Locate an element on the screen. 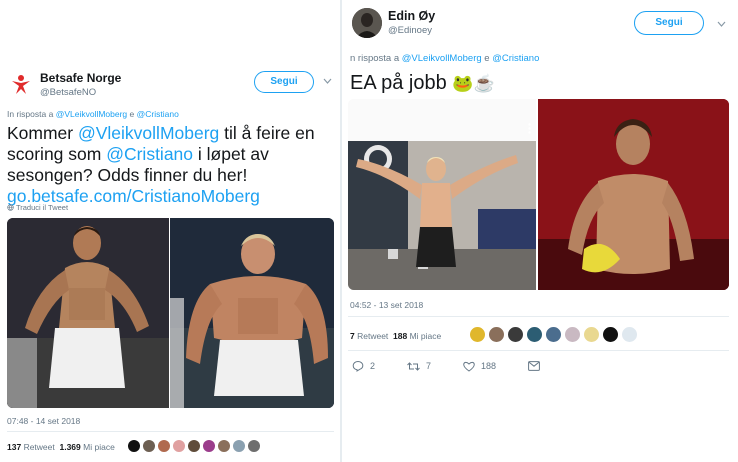  tweet-text-part: EA på jobb is located at coordinates (398, 83).